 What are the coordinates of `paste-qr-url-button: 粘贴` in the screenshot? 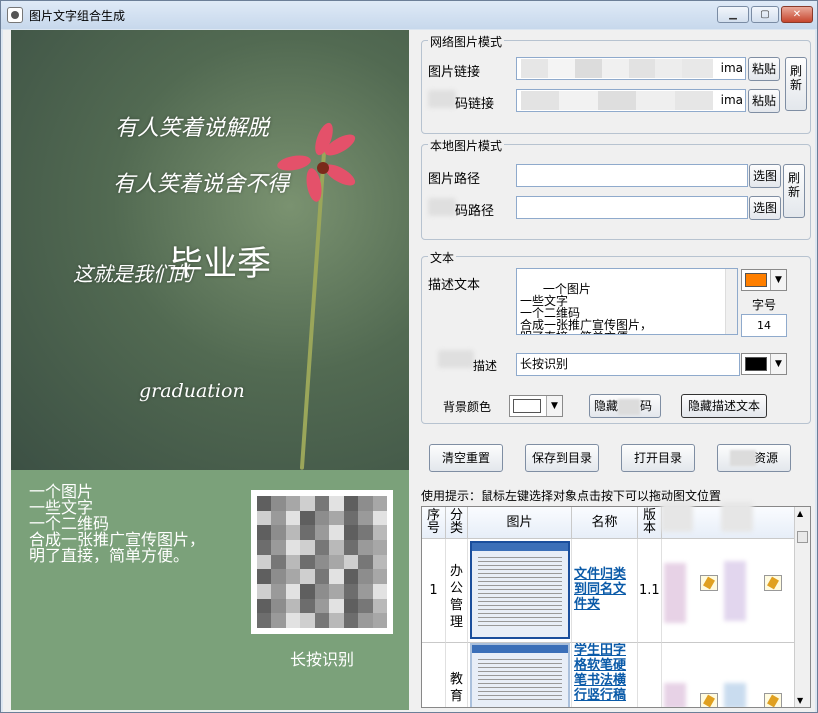 It's located at (764, 101).